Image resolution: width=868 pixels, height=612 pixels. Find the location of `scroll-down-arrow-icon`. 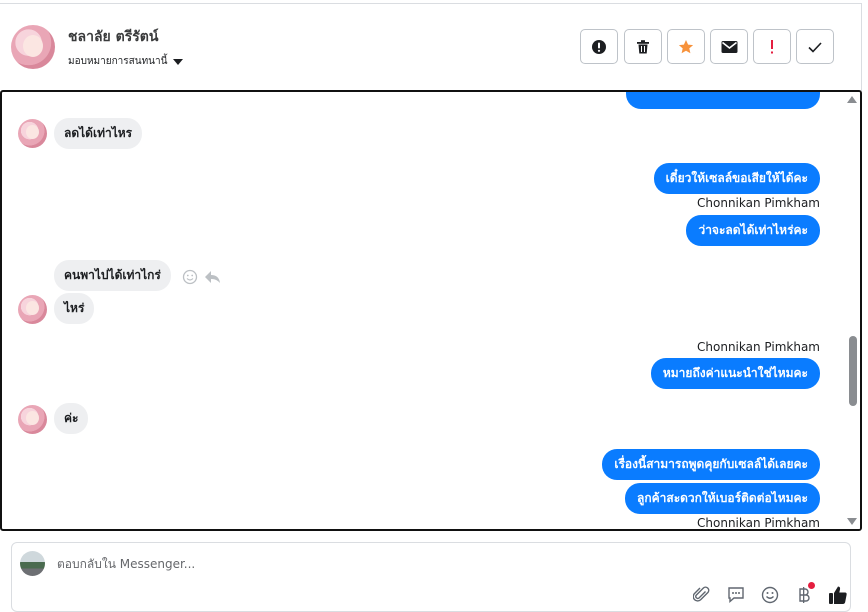

scroll-down-arrow-icon is located at coordinates (852, 521).